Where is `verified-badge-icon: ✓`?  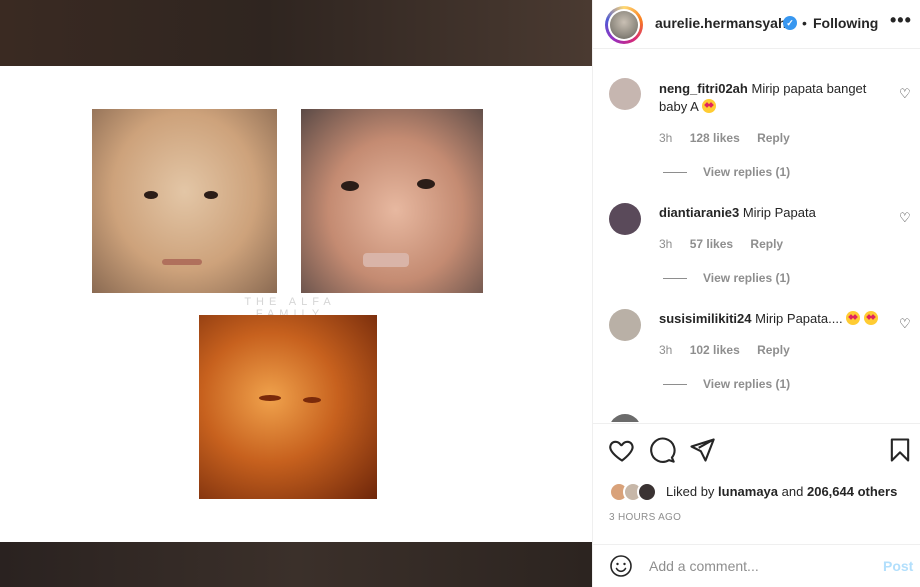
verified-badge-icon: ✓ is located at coordinates (790, 23).